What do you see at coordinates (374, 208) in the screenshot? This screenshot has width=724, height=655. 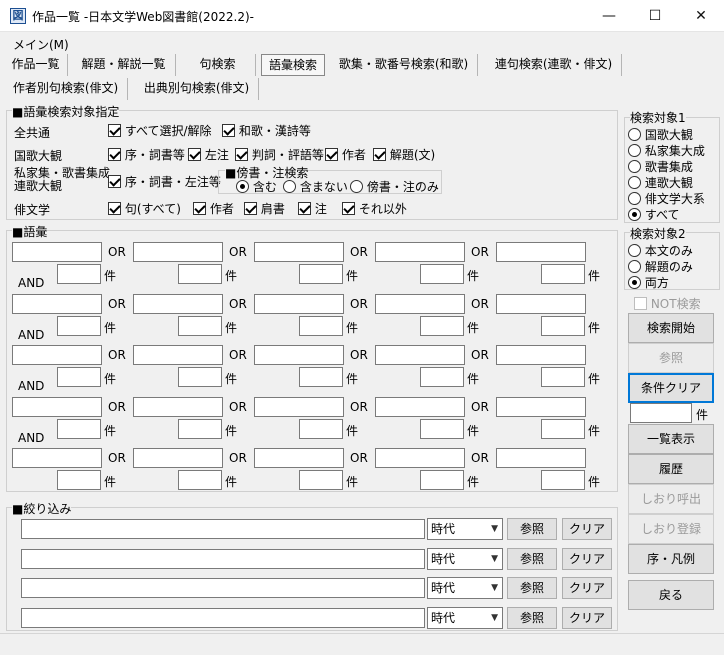 I see `checkbox-haibun-other: それ以外` at bounding box center [374, 208].